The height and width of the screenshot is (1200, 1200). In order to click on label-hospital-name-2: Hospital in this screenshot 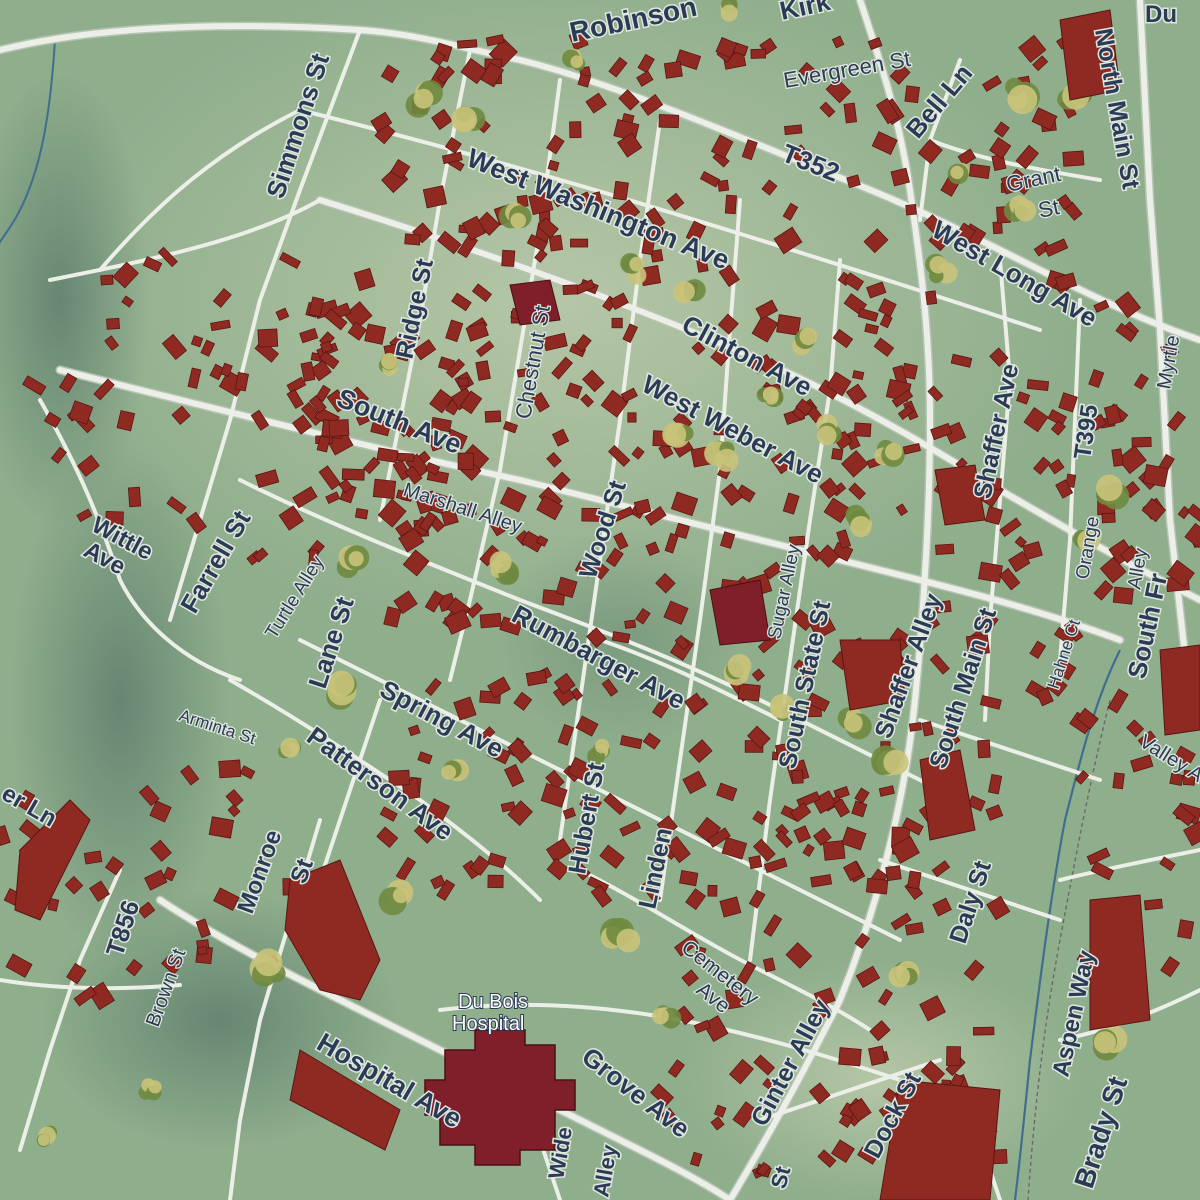, I will do `click(488, 1024)`.